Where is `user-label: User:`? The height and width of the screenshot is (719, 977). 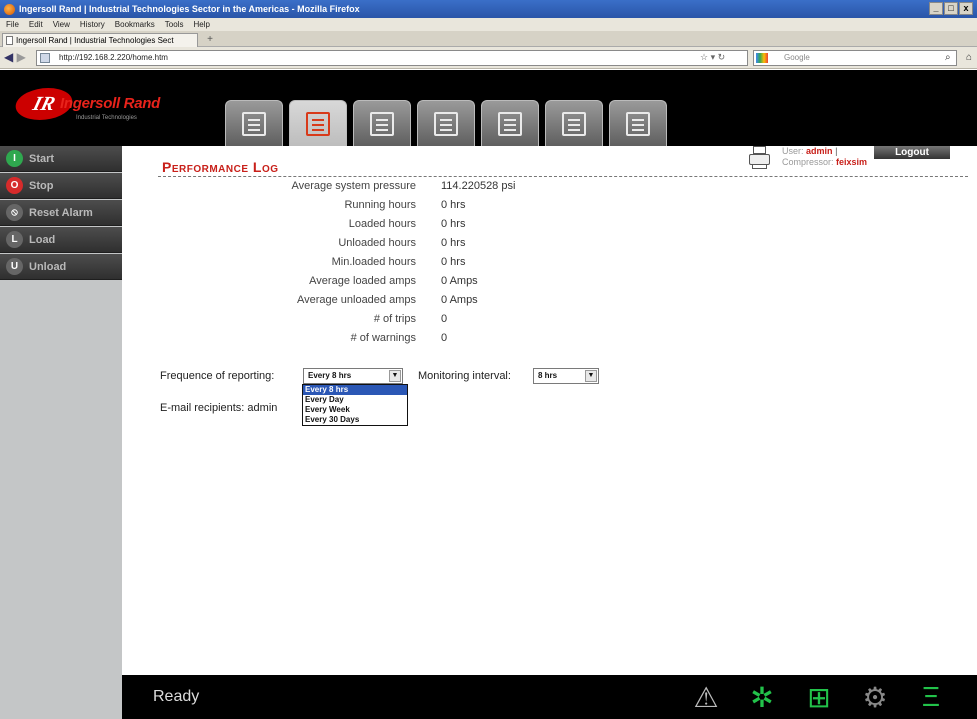
user-label: User: is located at coordinates (793, 151).